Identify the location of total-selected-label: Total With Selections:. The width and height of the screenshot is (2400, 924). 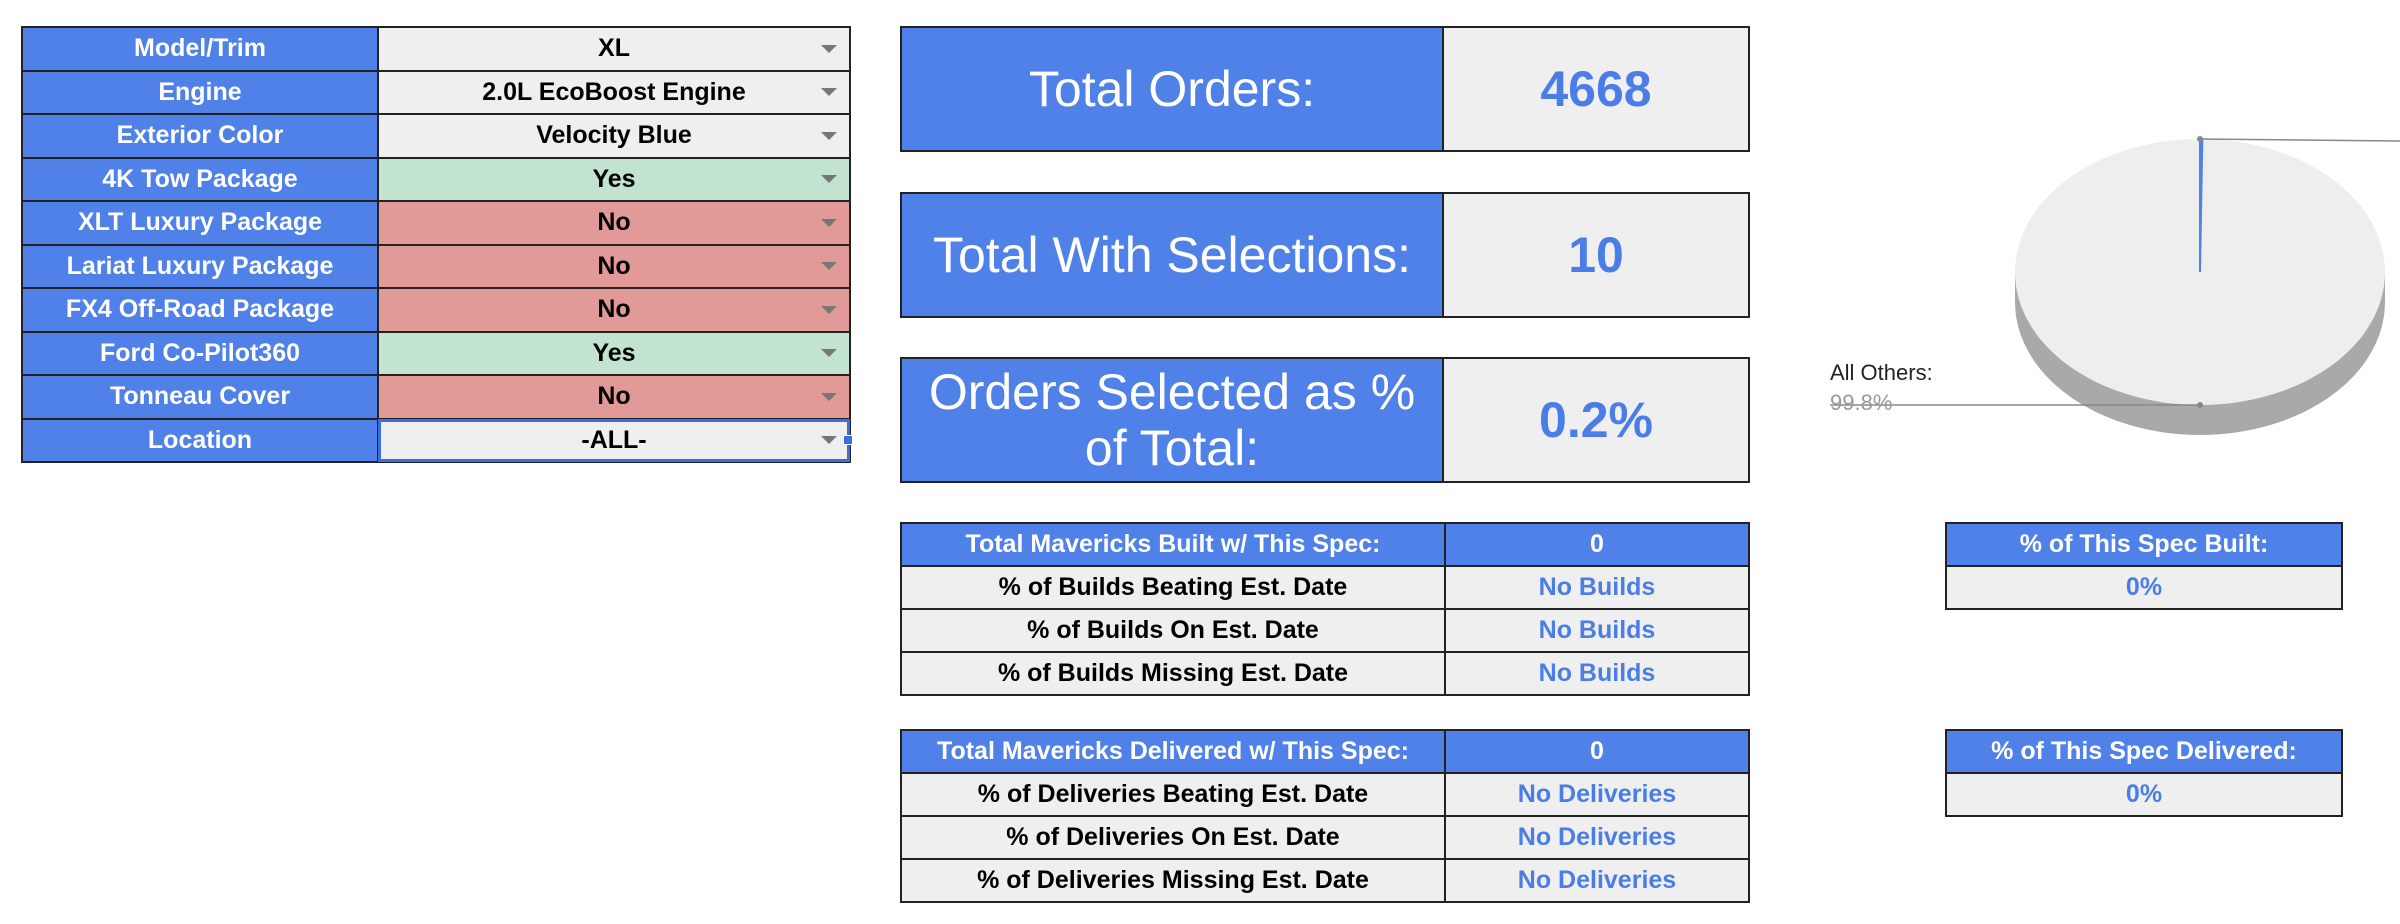
(1171, 255).